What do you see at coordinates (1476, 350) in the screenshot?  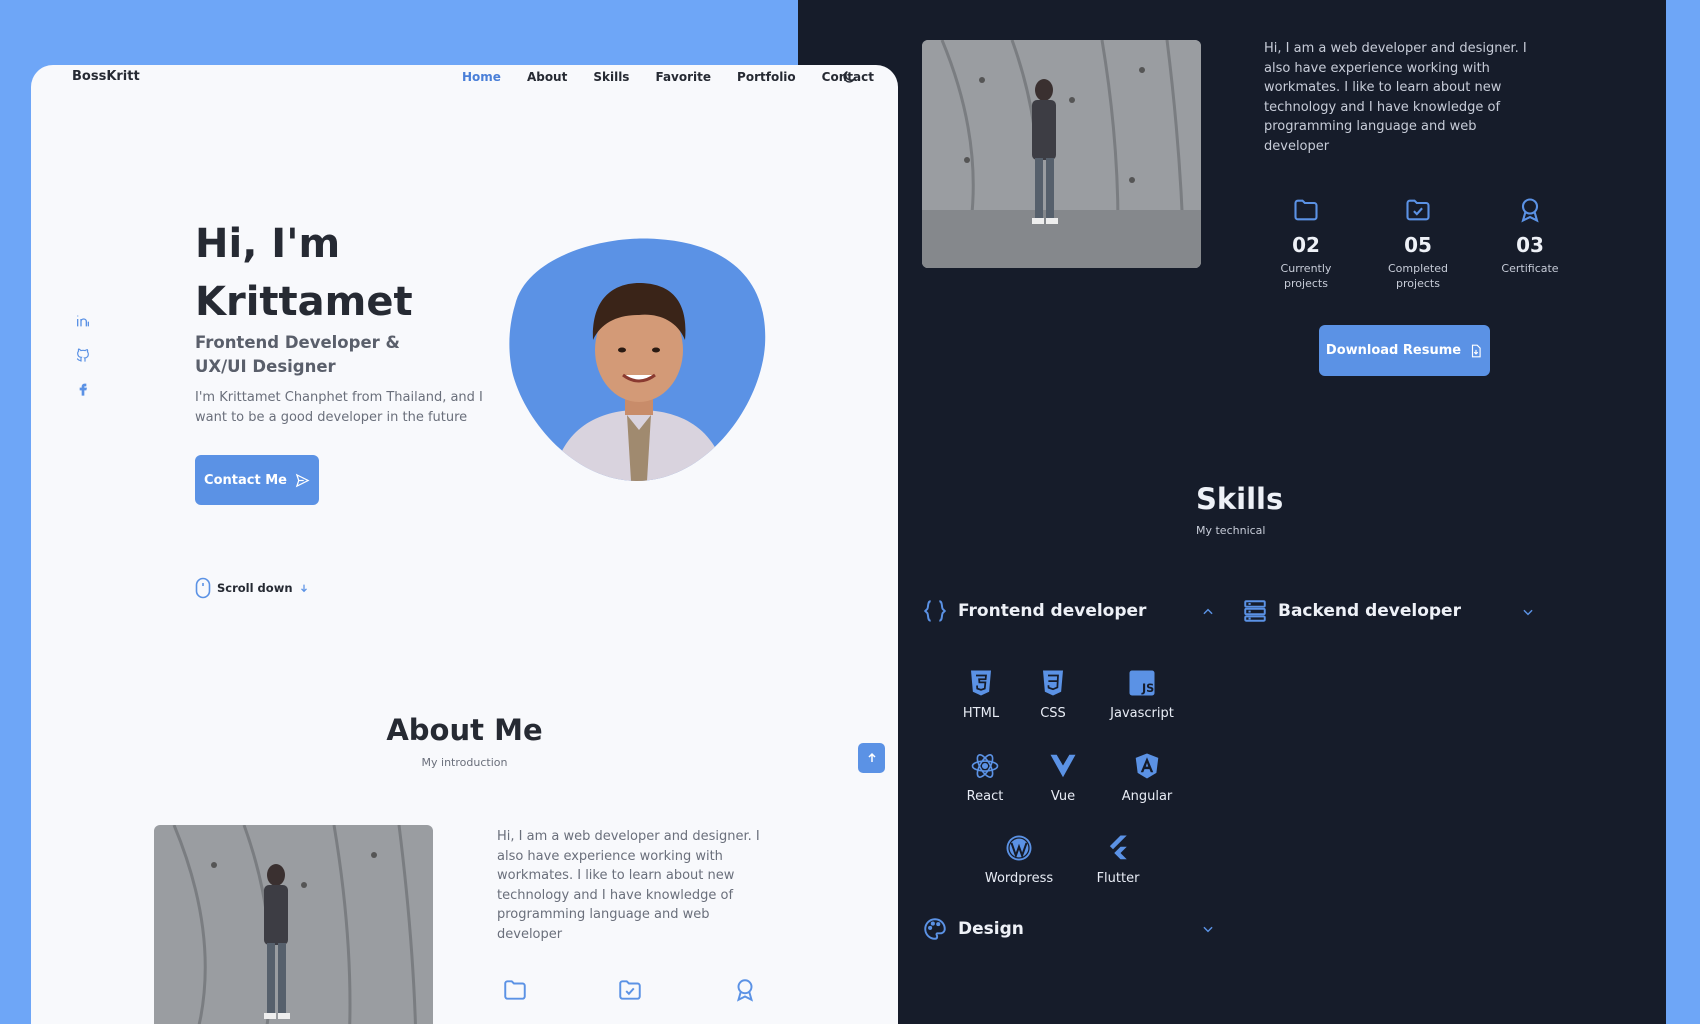 I see `file-download-icon` at bounding box center [1476, 350].